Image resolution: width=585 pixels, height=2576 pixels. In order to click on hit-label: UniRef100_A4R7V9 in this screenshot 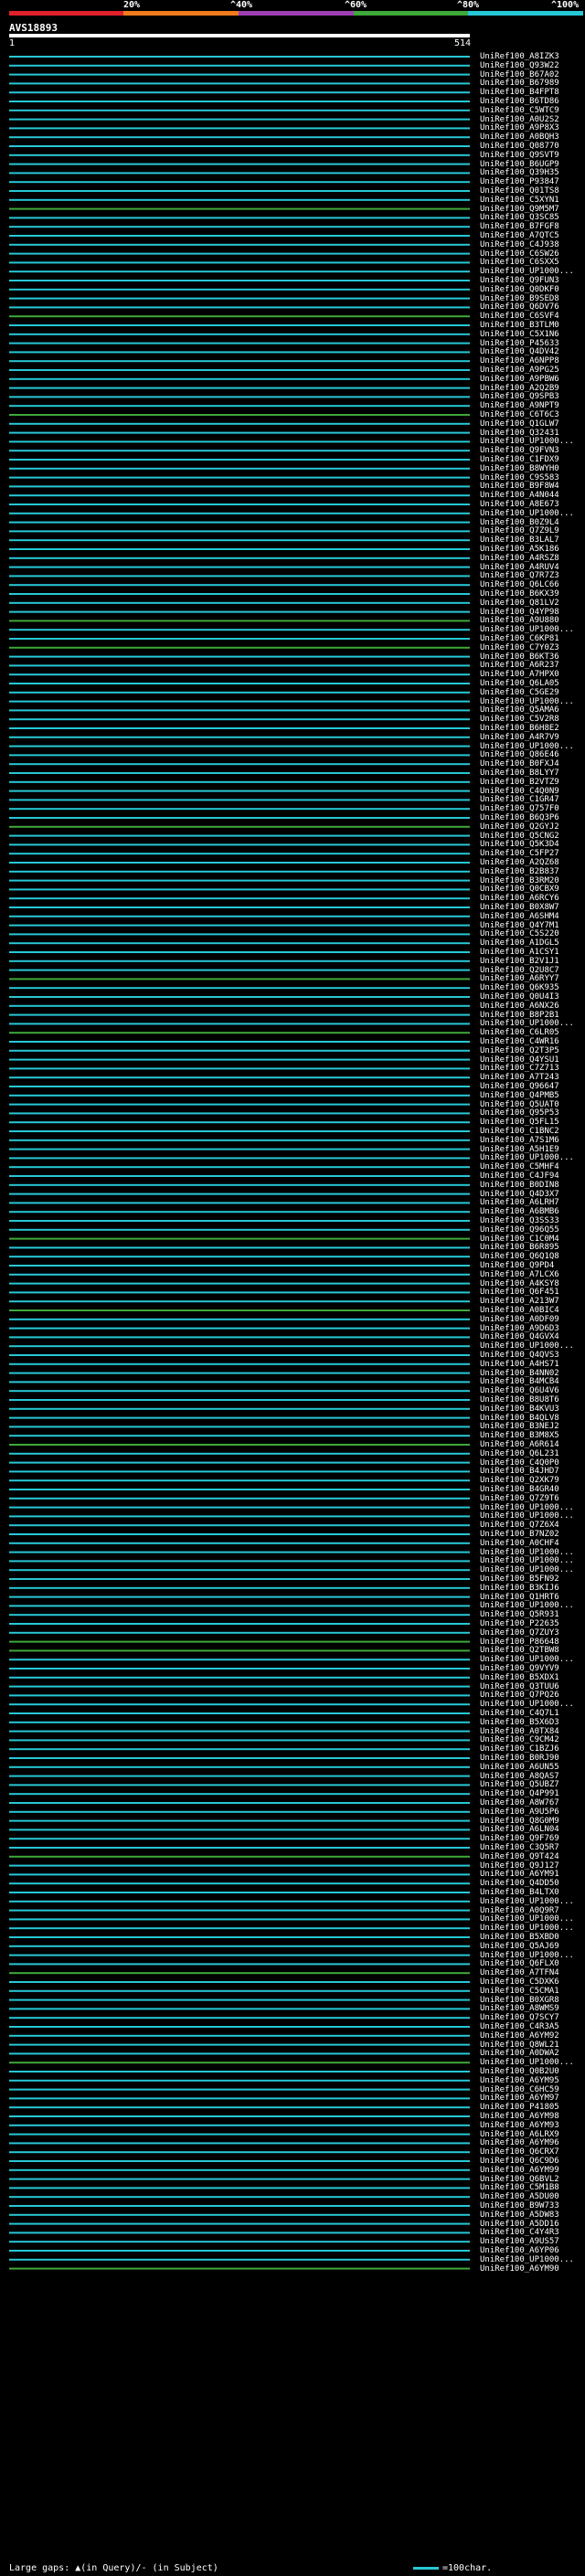, I will do `click(519, 737)`.